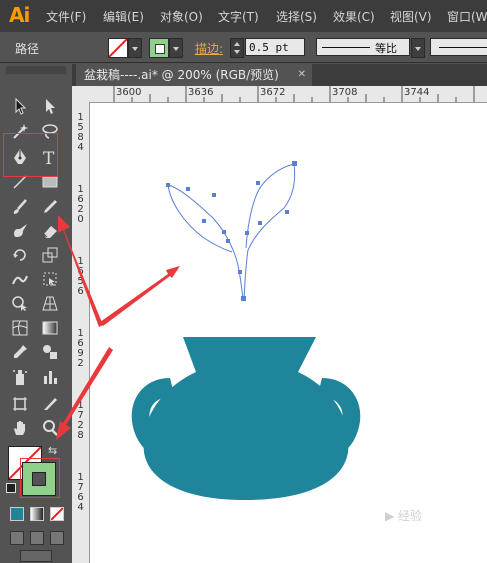  I want to click on menu-effect: 效果(C), so click(354, 16).